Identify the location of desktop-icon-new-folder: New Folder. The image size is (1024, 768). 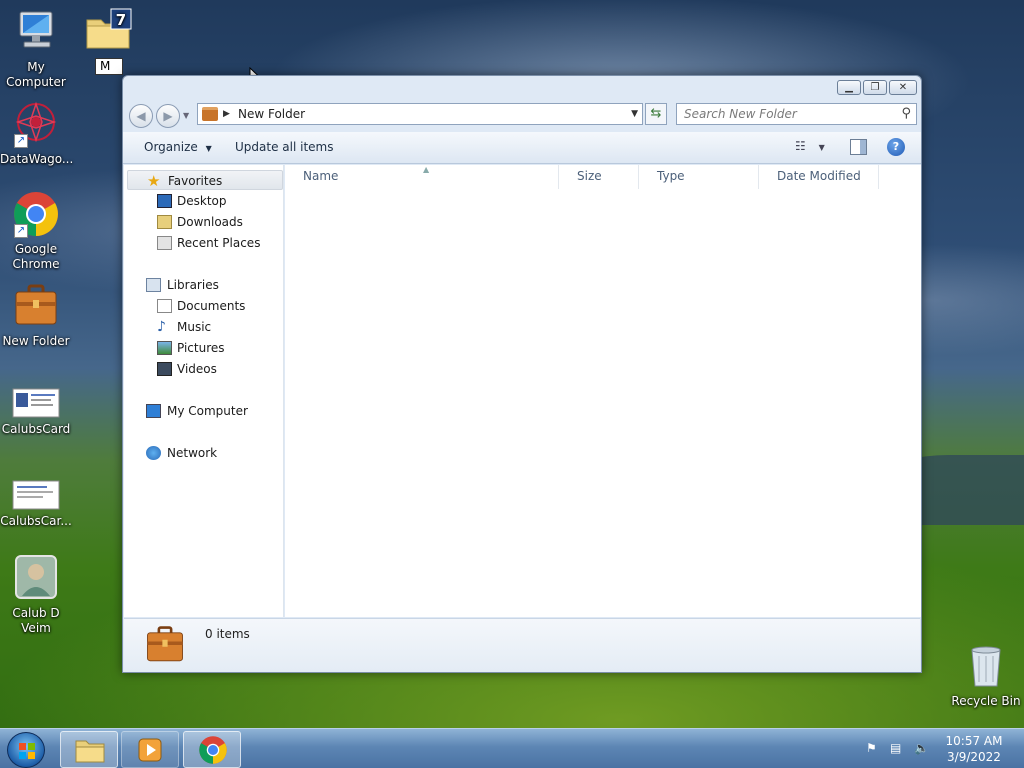
(36, 315).